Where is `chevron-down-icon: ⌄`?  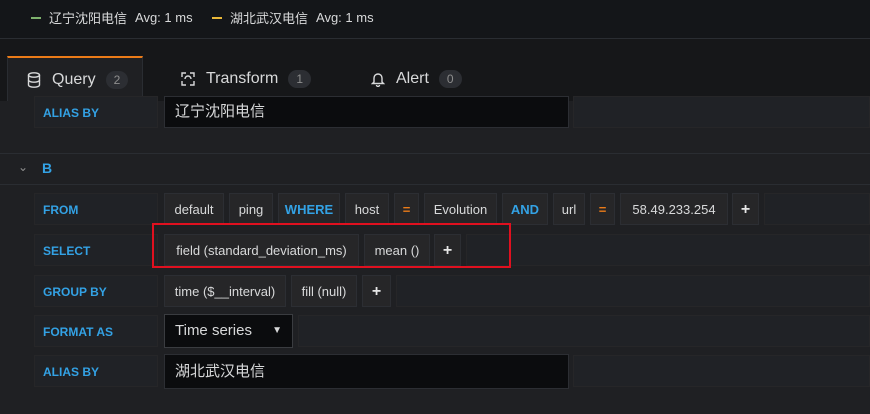
chevron-down-icon: ⌄ is located at coordinates (23, 167).